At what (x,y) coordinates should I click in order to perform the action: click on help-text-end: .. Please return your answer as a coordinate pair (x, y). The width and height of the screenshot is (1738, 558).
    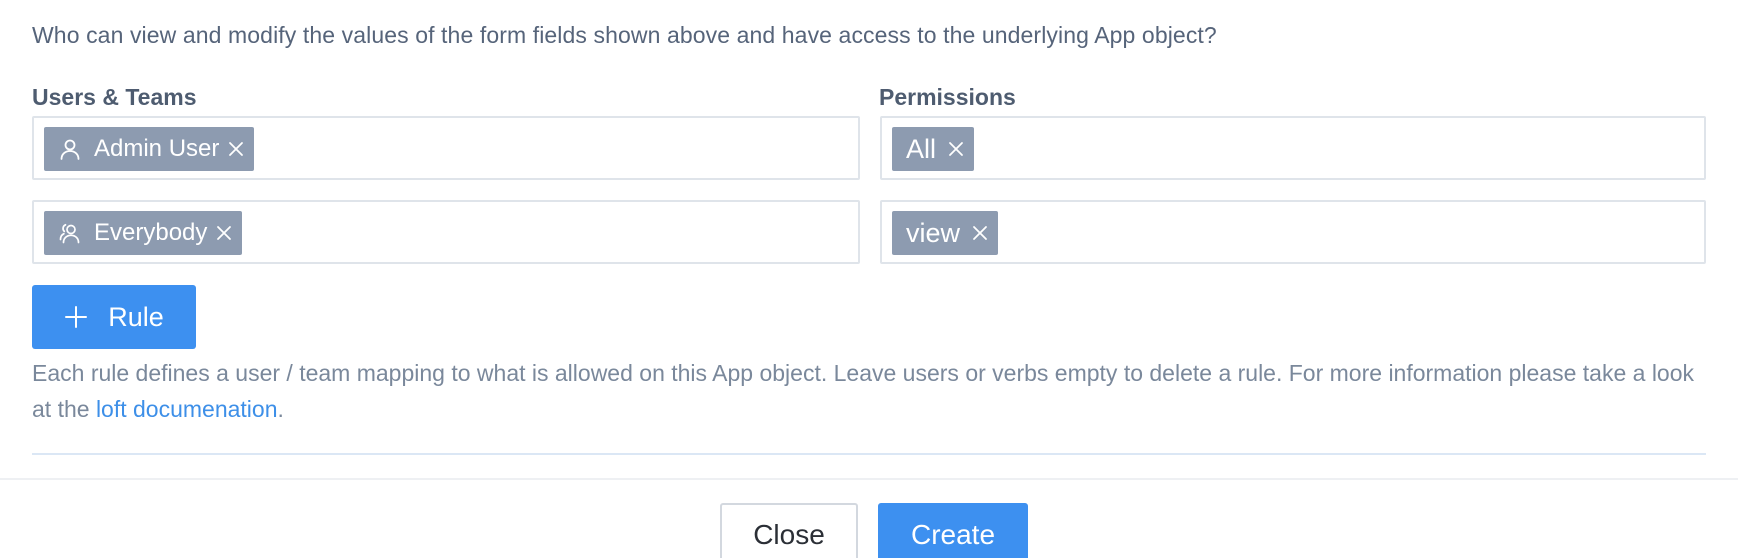
    Looking at the image, I should click on (280, 409).